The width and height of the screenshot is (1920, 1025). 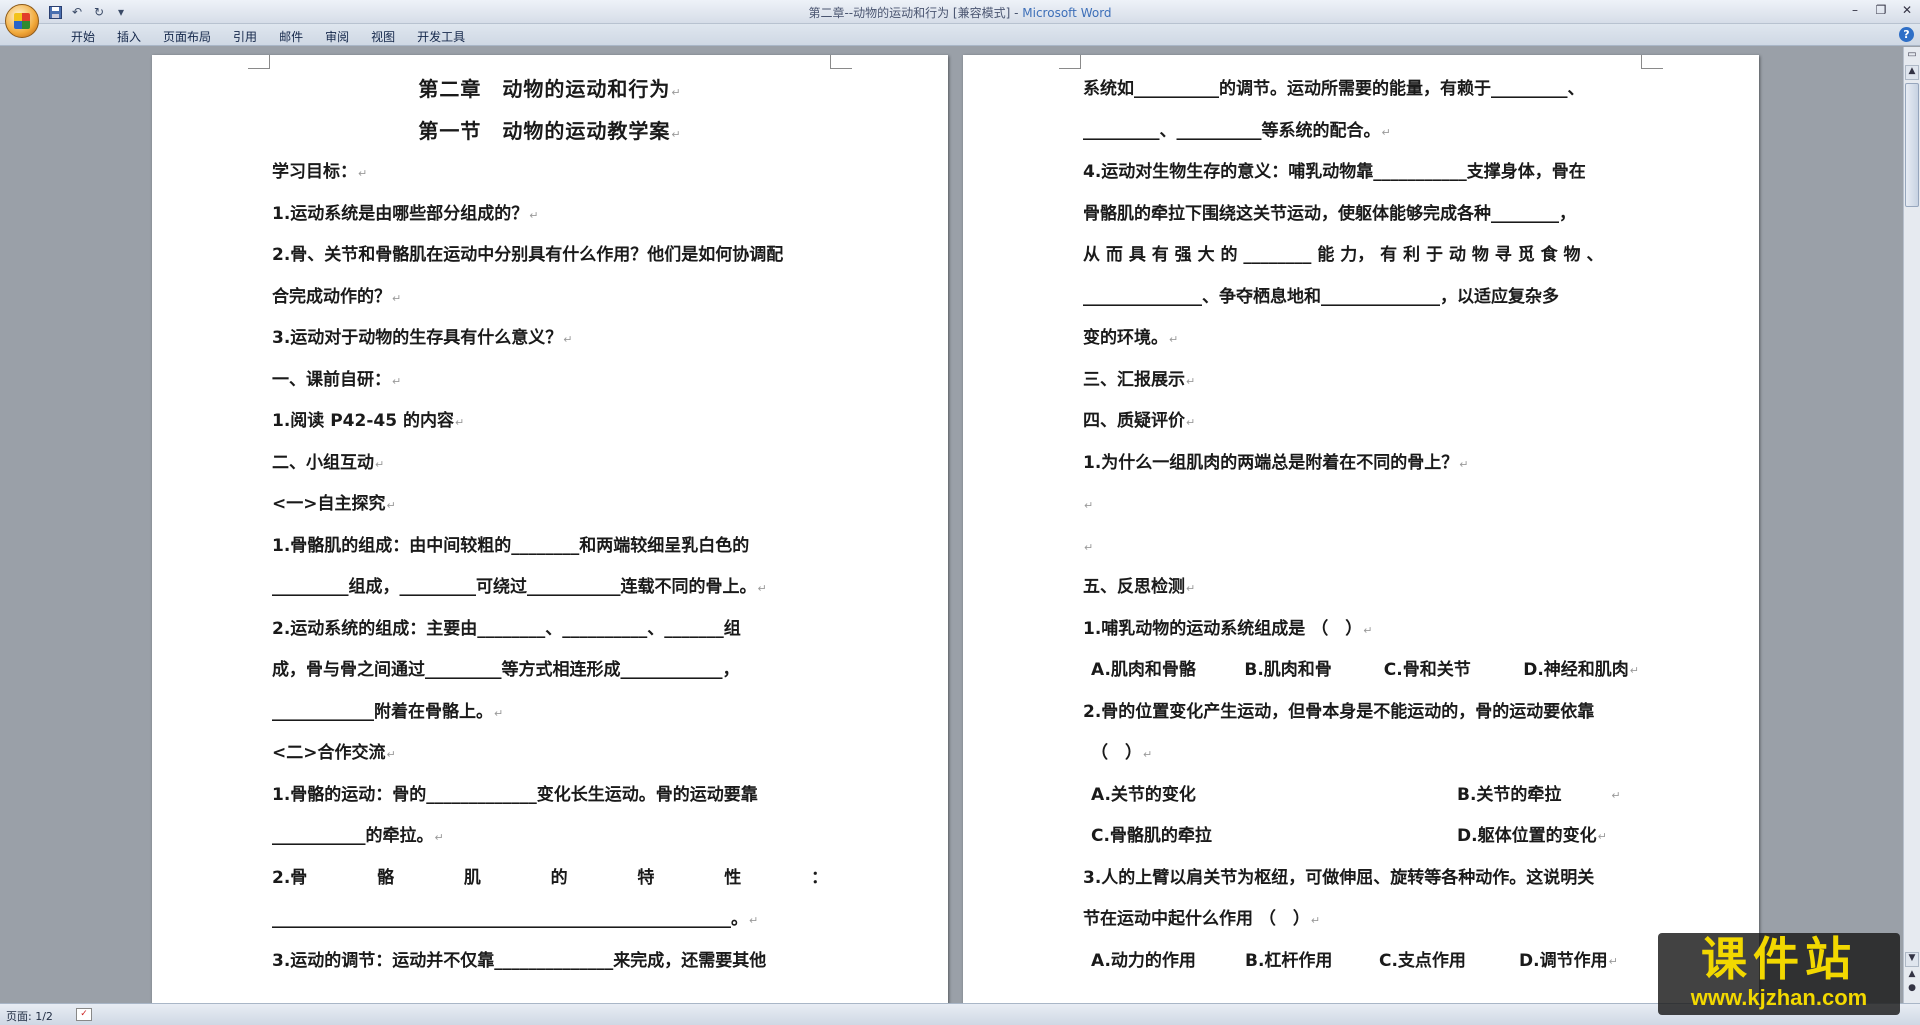 What do you see at coordinates (1139, 421) in the screenshot?
I see `section-heading: 四、质疑评价↵` at bounding box center [1139, 421].